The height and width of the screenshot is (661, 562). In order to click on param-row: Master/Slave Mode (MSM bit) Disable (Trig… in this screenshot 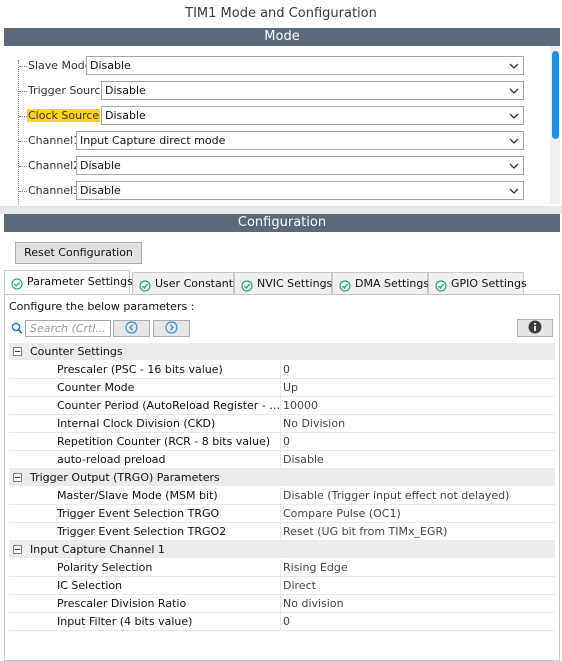, I will do `click(282, 496)`.